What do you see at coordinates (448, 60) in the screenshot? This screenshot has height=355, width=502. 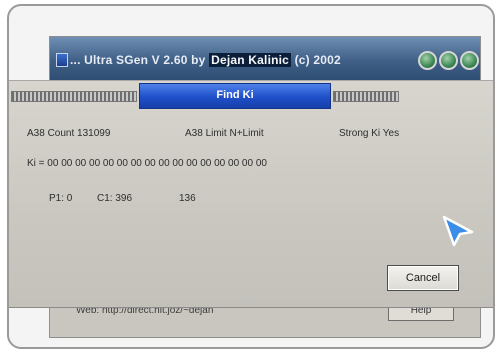 I see `maximize-icon` at bounding box center [448, 60].